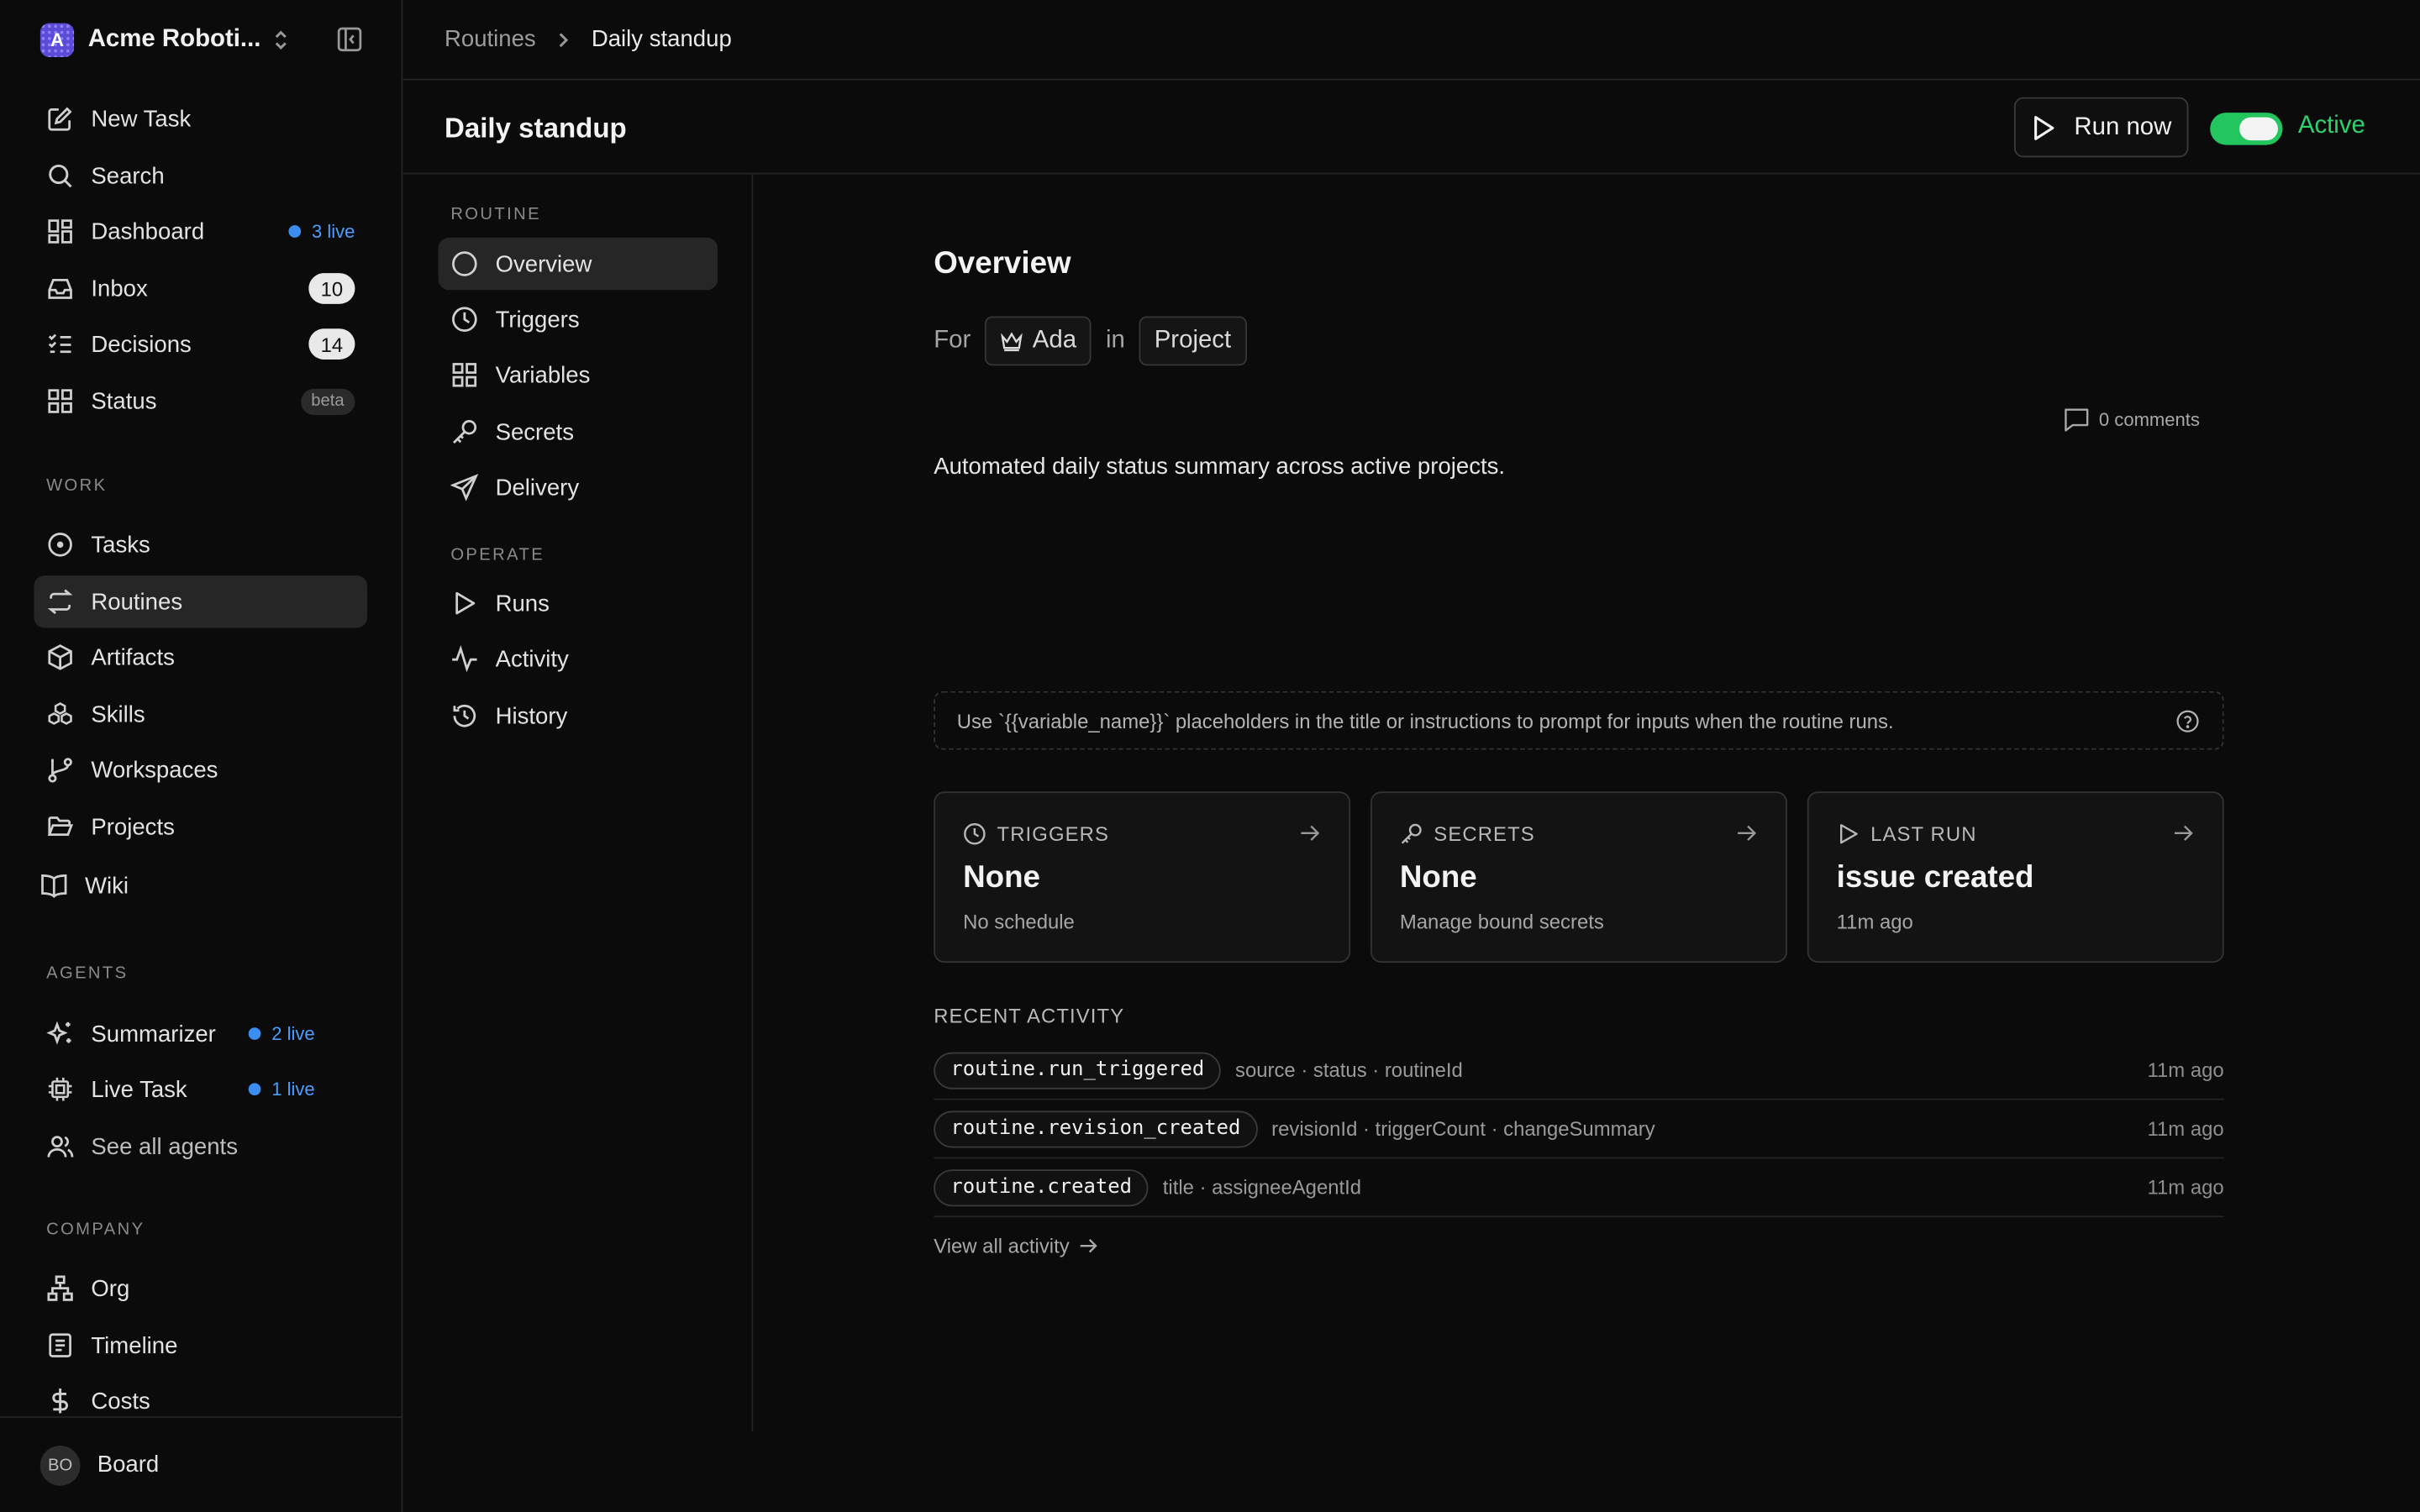 The height and width of the screenshot is (1512, 2420). What do you see at coordinates (1262, 1187) in the screenshot?
I see `event-meta: title · assigneeAgentId` at bounding box center [1262, 1187].